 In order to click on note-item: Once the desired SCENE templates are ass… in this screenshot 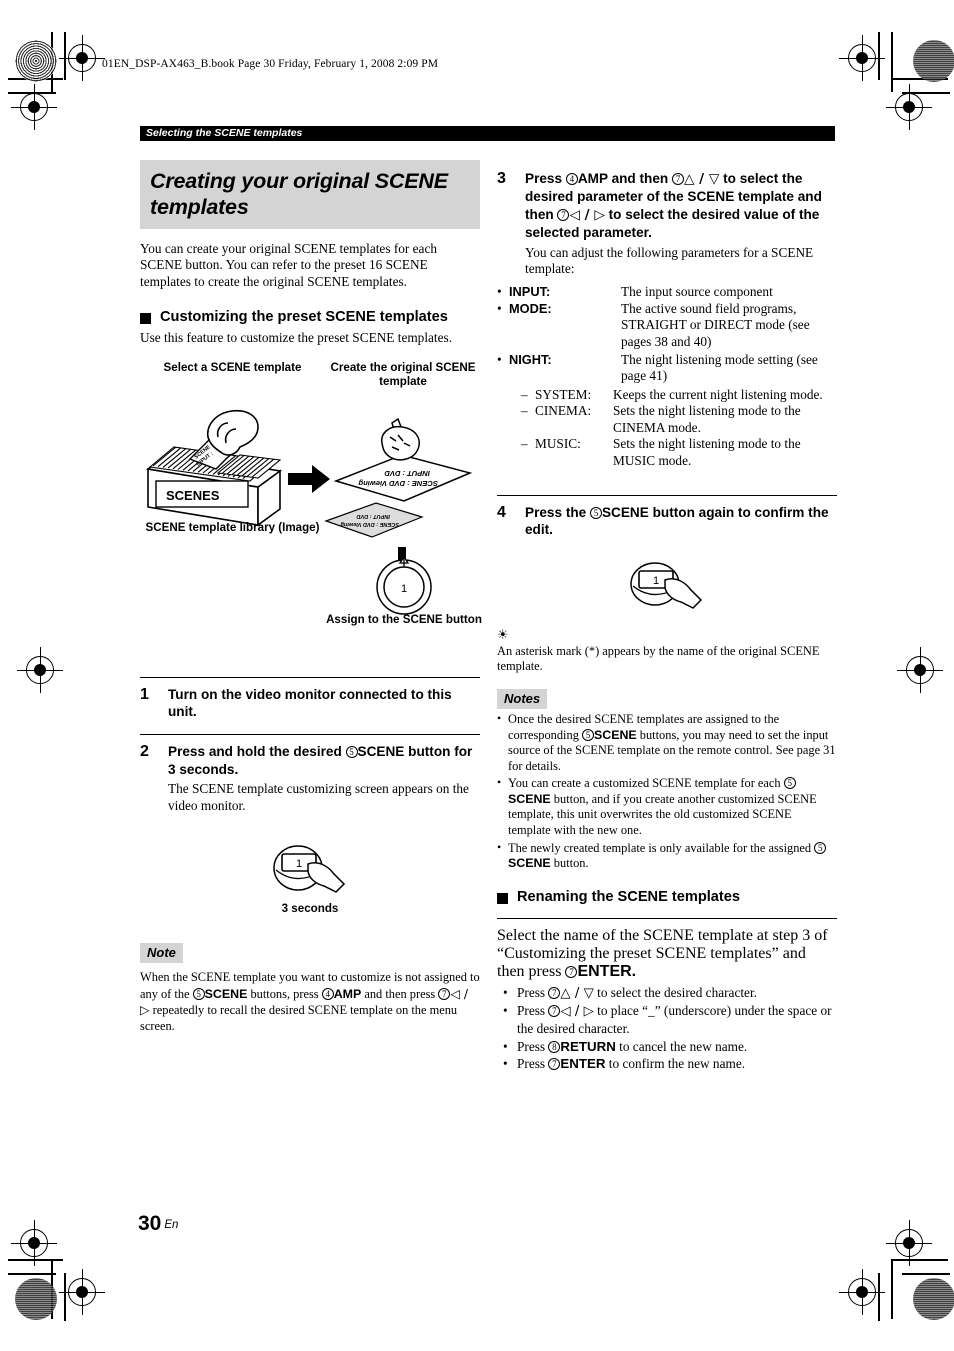, I will do `click(667, 742)`.